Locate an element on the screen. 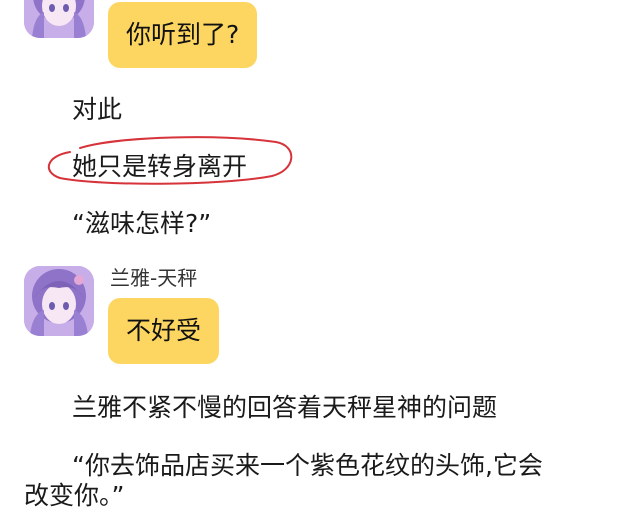  chat-bubble-text: 你听到了? is located at coordinates (183, 34).